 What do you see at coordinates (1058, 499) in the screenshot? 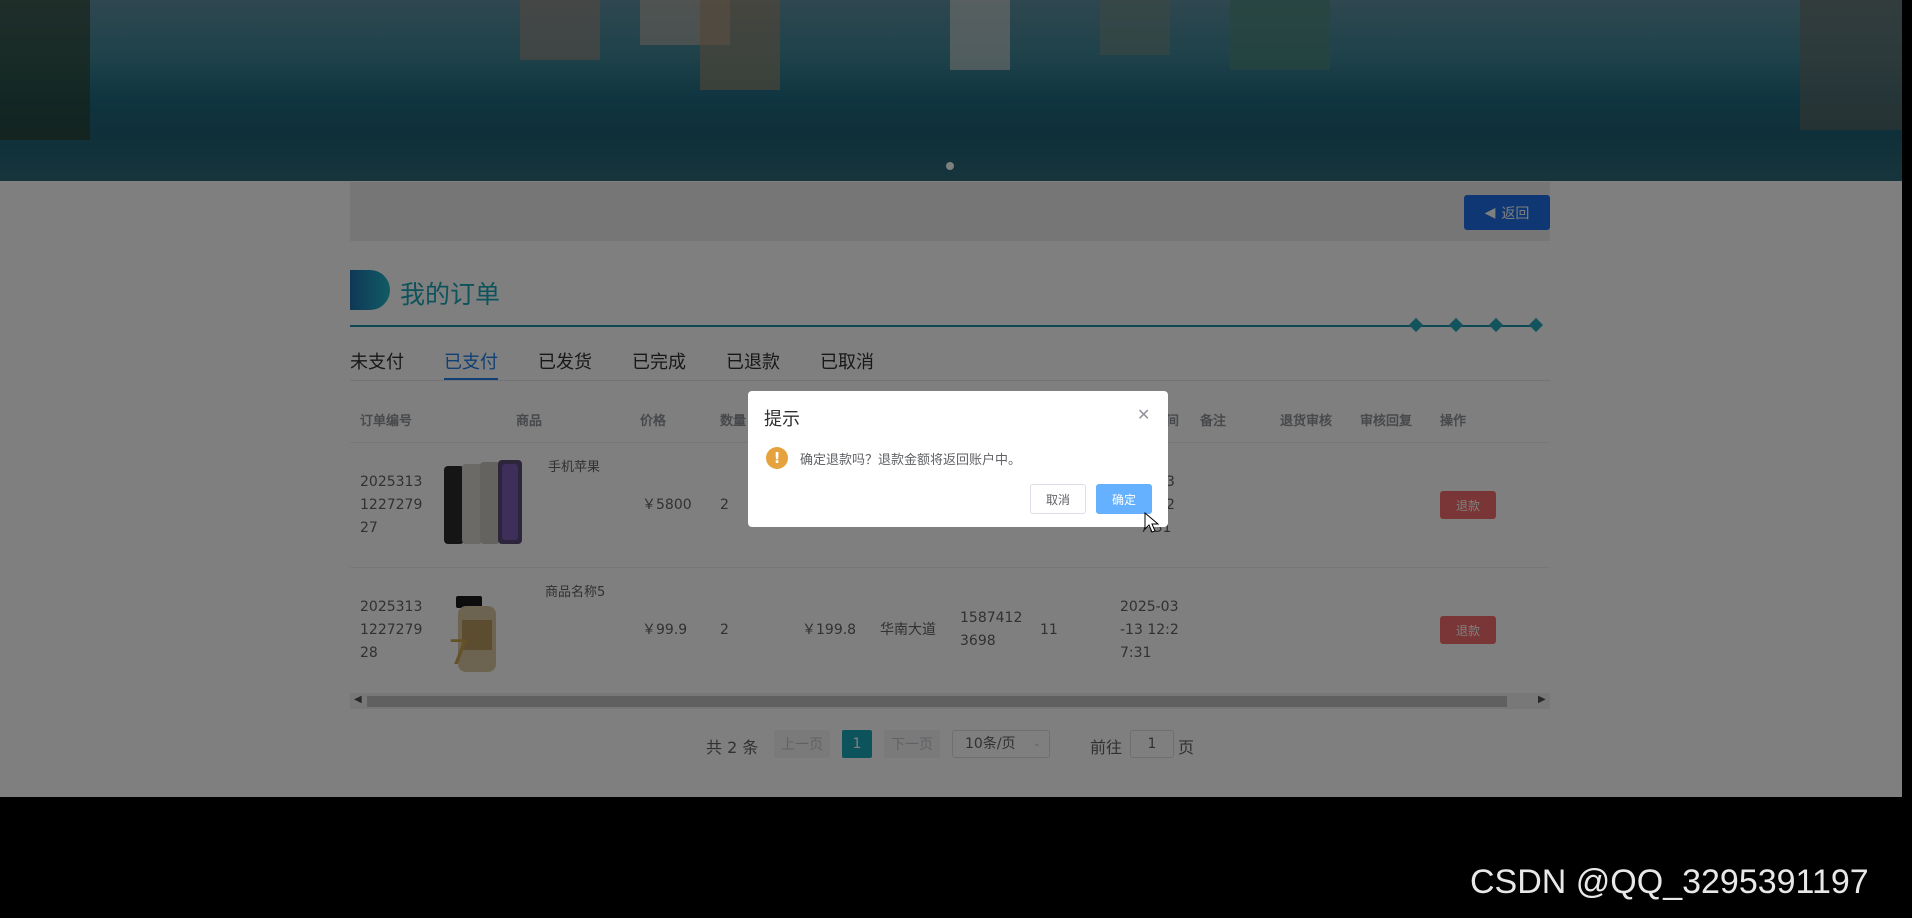
I see `cancel-button: 取消` at bounding box center [1058, 499].